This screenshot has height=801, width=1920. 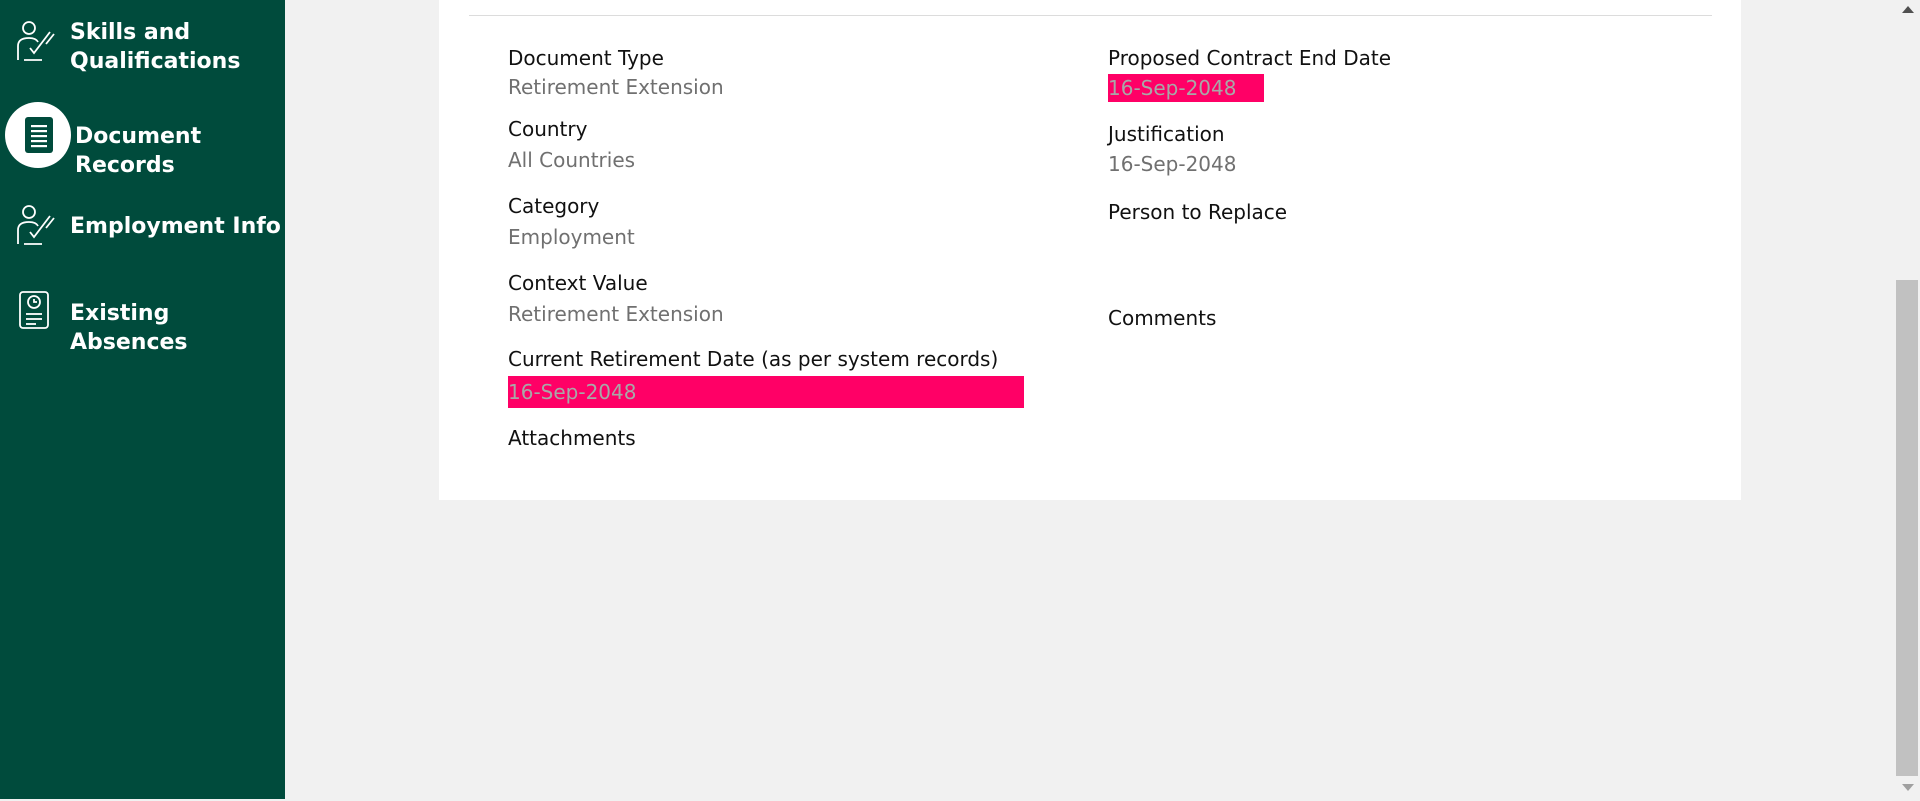 What do you see at coordinates (129, 328) in the screenshot?
I see `sidebar-item-label: Existing Absences` at bounding box center [129, 328].